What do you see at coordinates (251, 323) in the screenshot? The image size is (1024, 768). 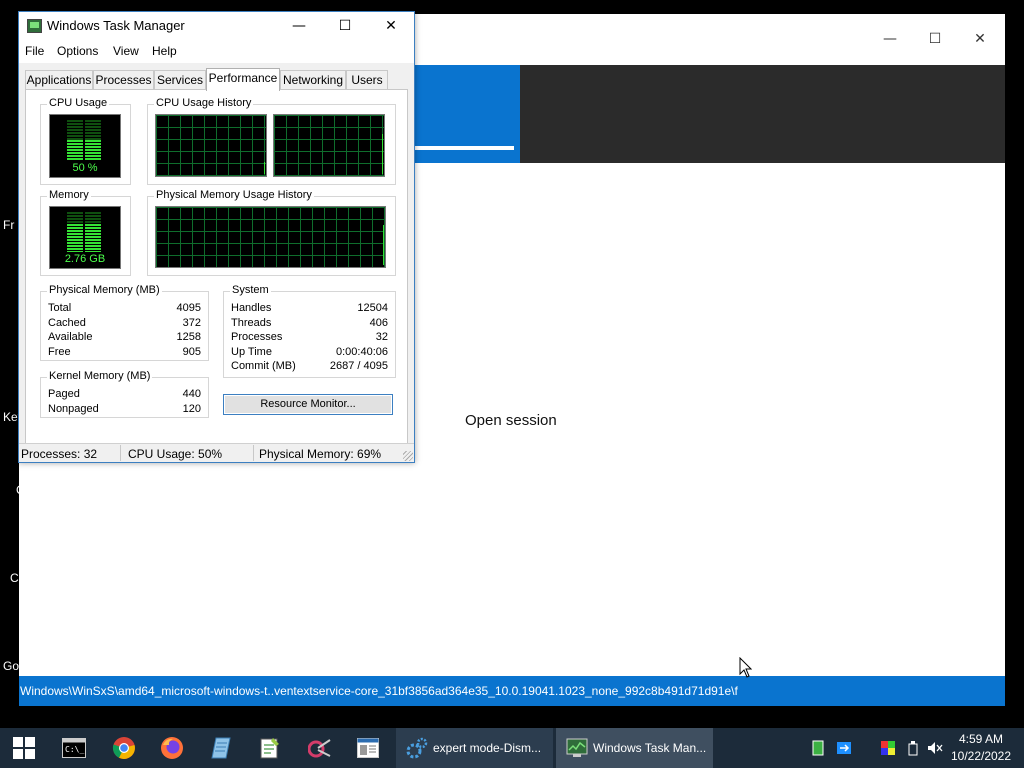 I see `stat-label: Threads` at bounding box center [251, 323].